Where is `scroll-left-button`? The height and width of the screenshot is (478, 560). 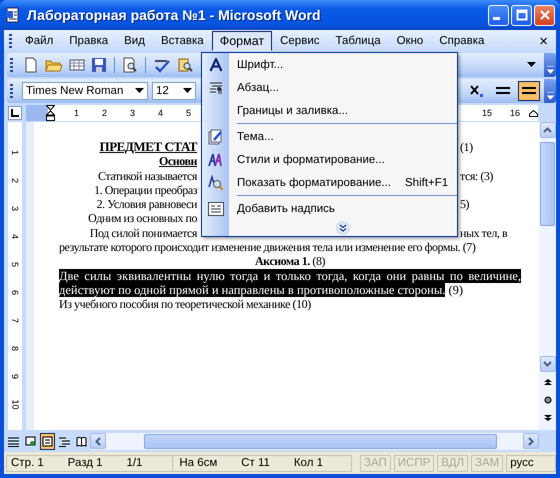
scroll-left-button is located at coordinates (98, 441).